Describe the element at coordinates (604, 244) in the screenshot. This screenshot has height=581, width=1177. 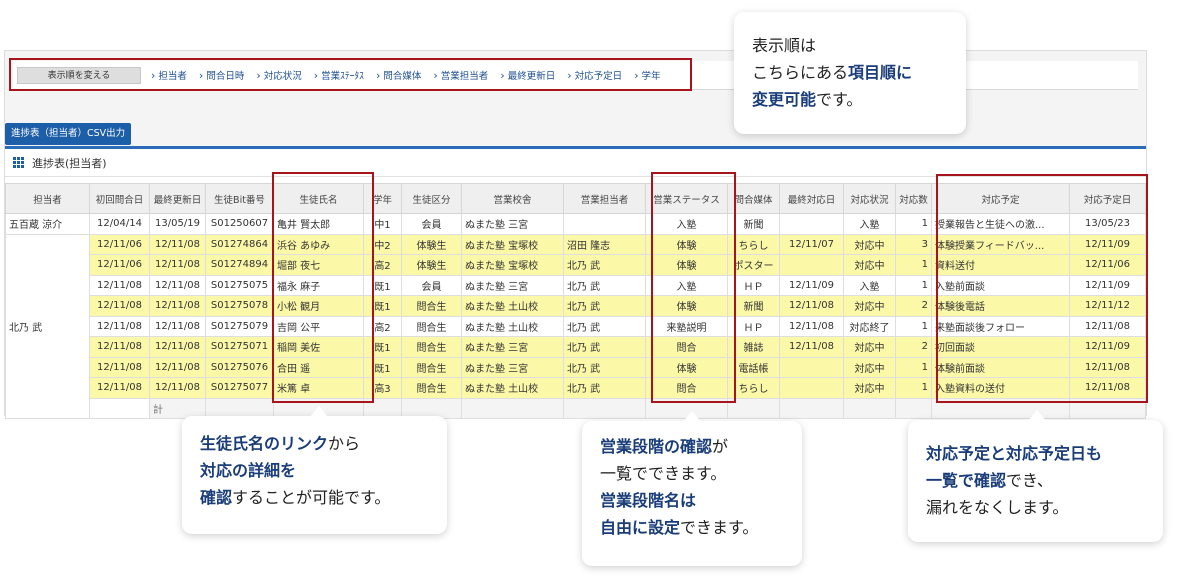
I see `table-cell: 沼田 隆志` at that location.